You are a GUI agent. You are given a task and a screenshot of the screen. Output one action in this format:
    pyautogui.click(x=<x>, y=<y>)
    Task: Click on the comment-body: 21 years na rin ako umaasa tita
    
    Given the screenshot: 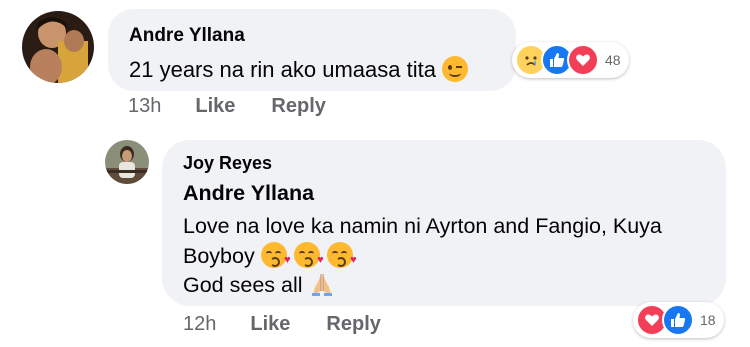 What is the action you would take?
    pyautogui.click(x=282, y=69)
    